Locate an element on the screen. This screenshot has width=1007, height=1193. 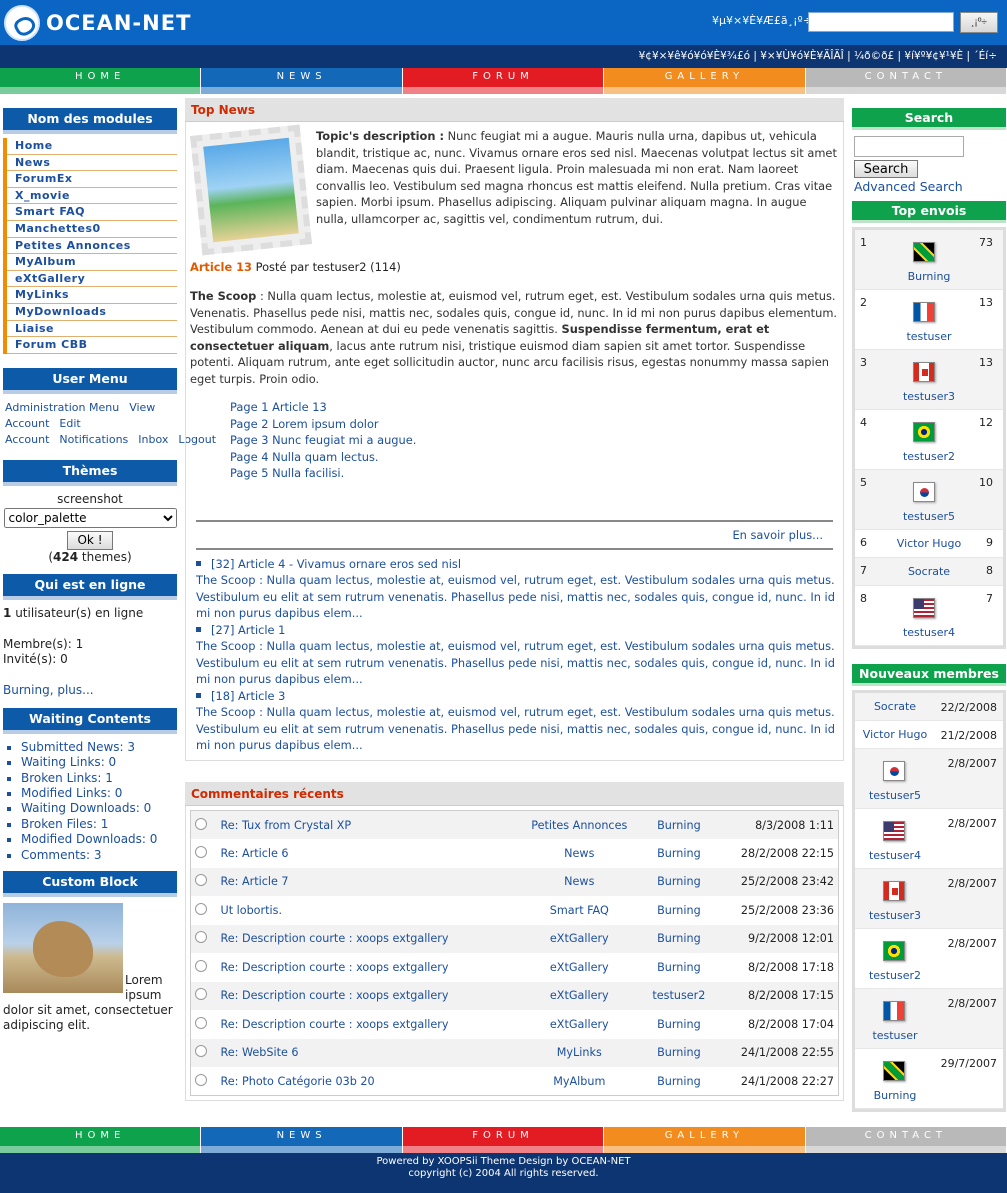
waiting-link: Submitted News: 3 is located at coordinates (78, 747).